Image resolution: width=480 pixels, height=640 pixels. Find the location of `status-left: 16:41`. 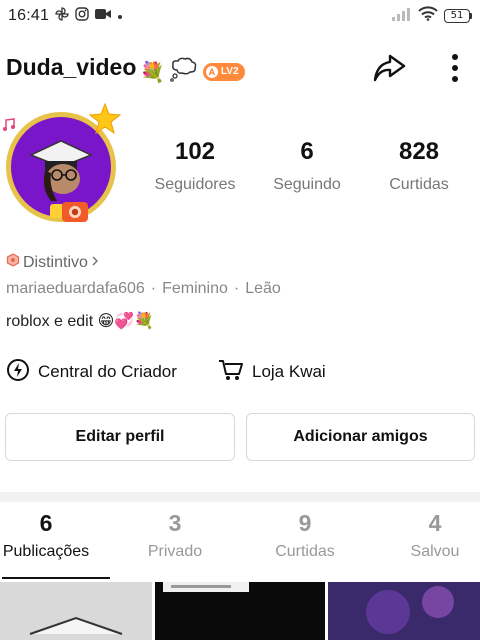

status-left: 16:41 is located at coordinates (65, 16).